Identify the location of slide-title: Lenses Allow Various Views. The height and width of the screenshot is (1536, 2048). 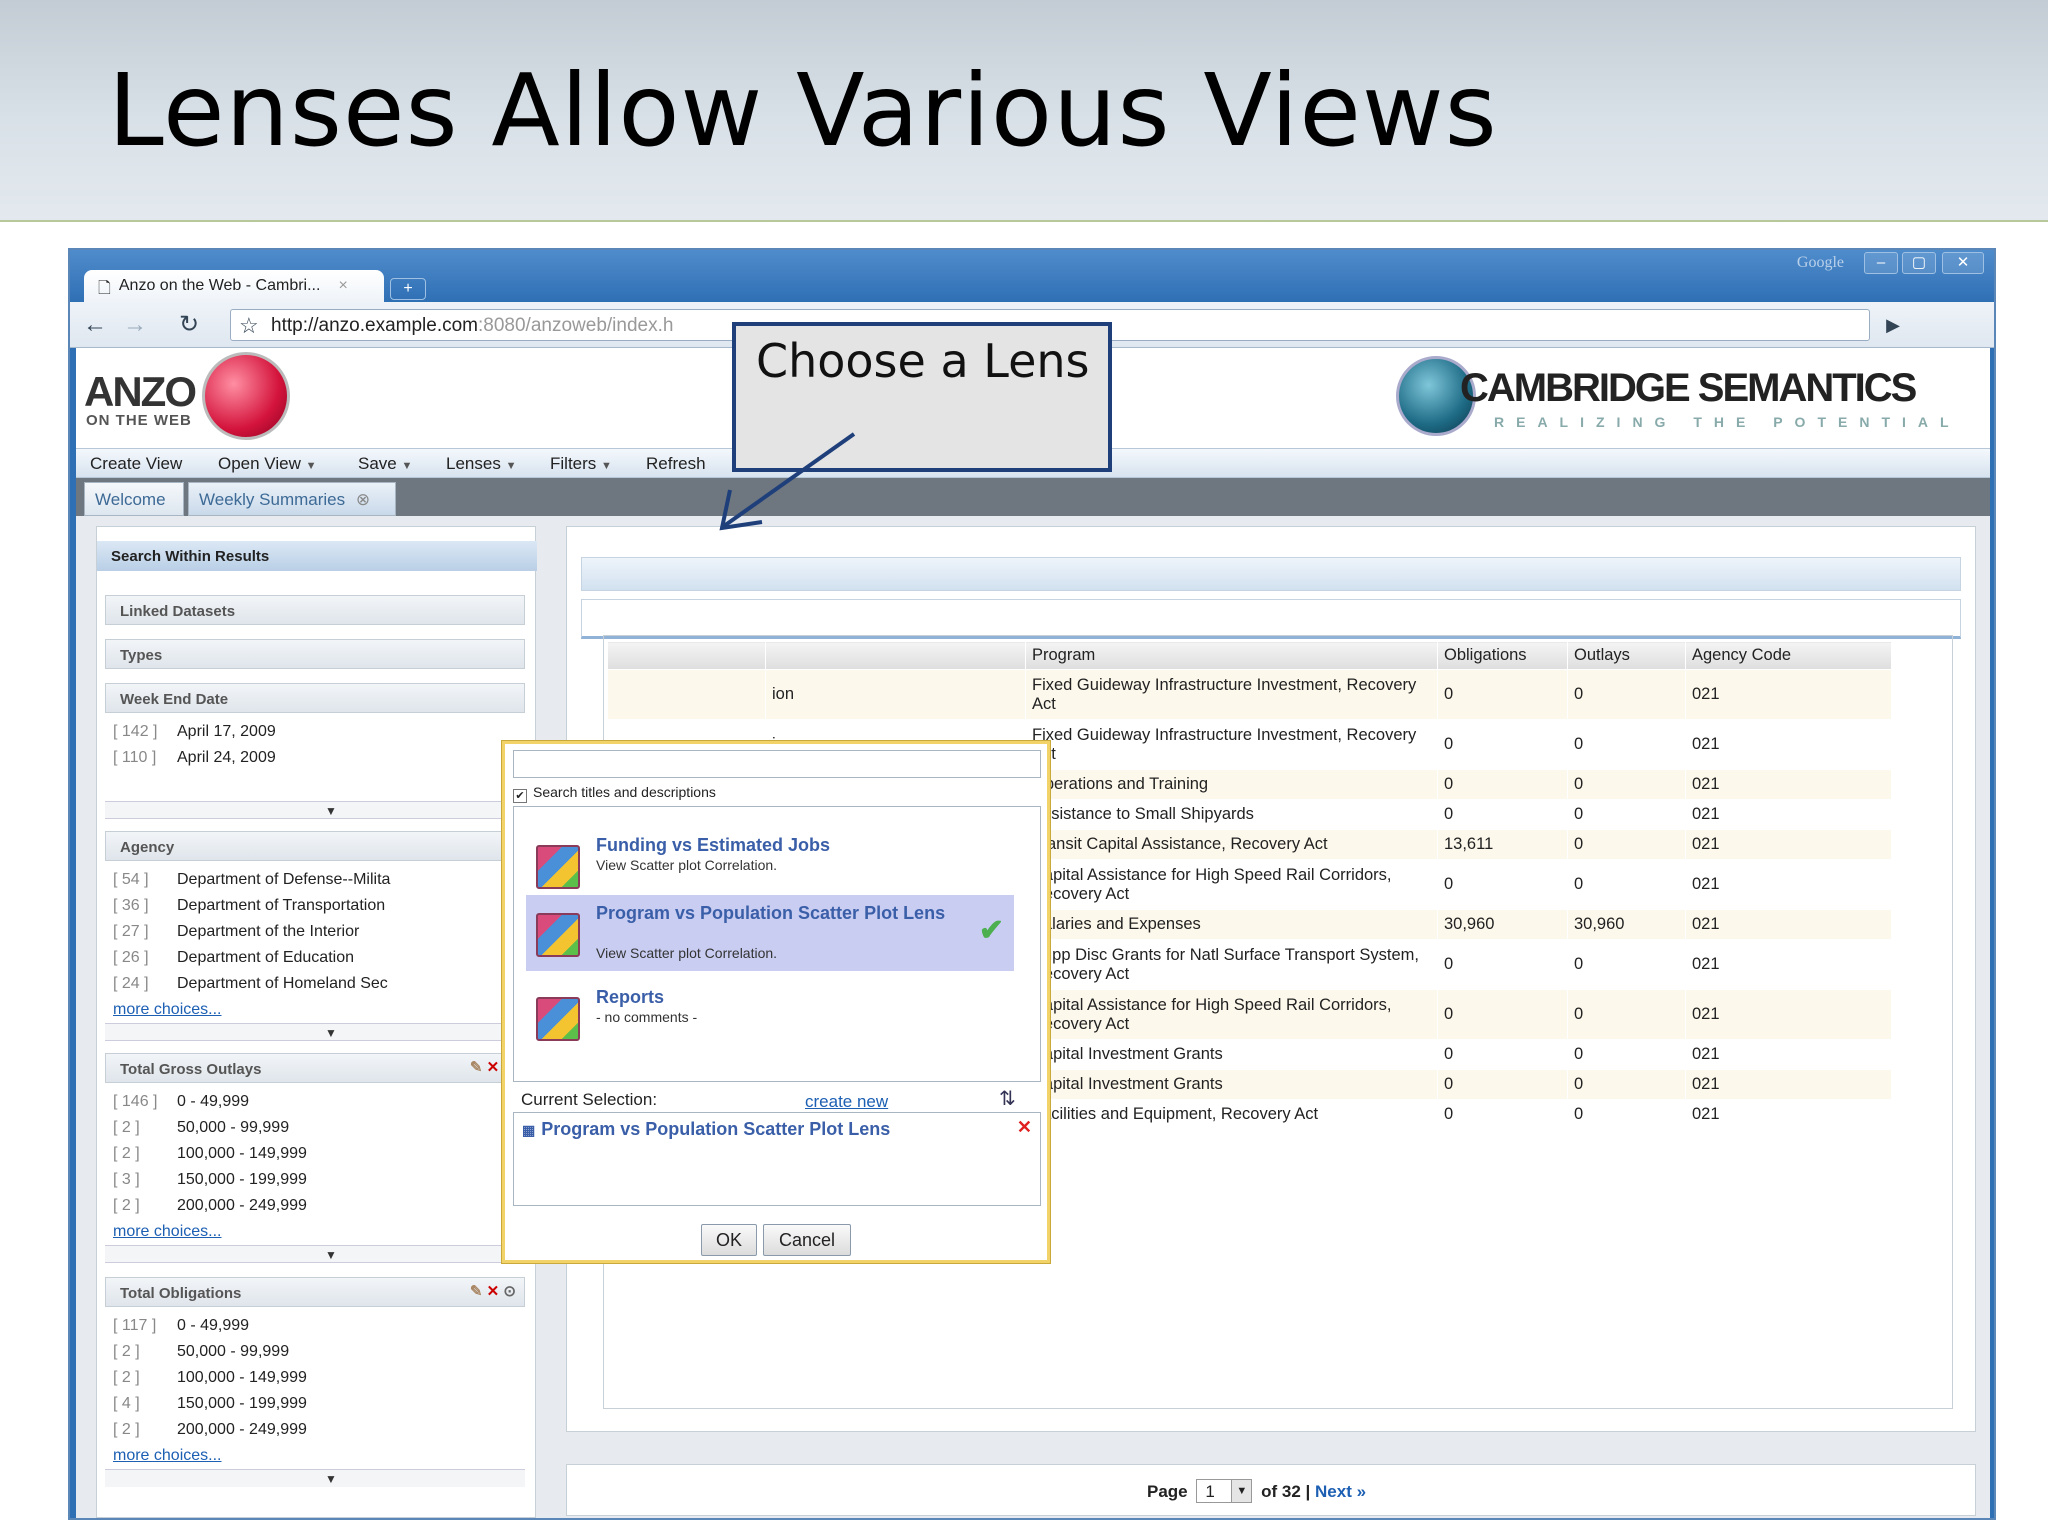
(803, 110).